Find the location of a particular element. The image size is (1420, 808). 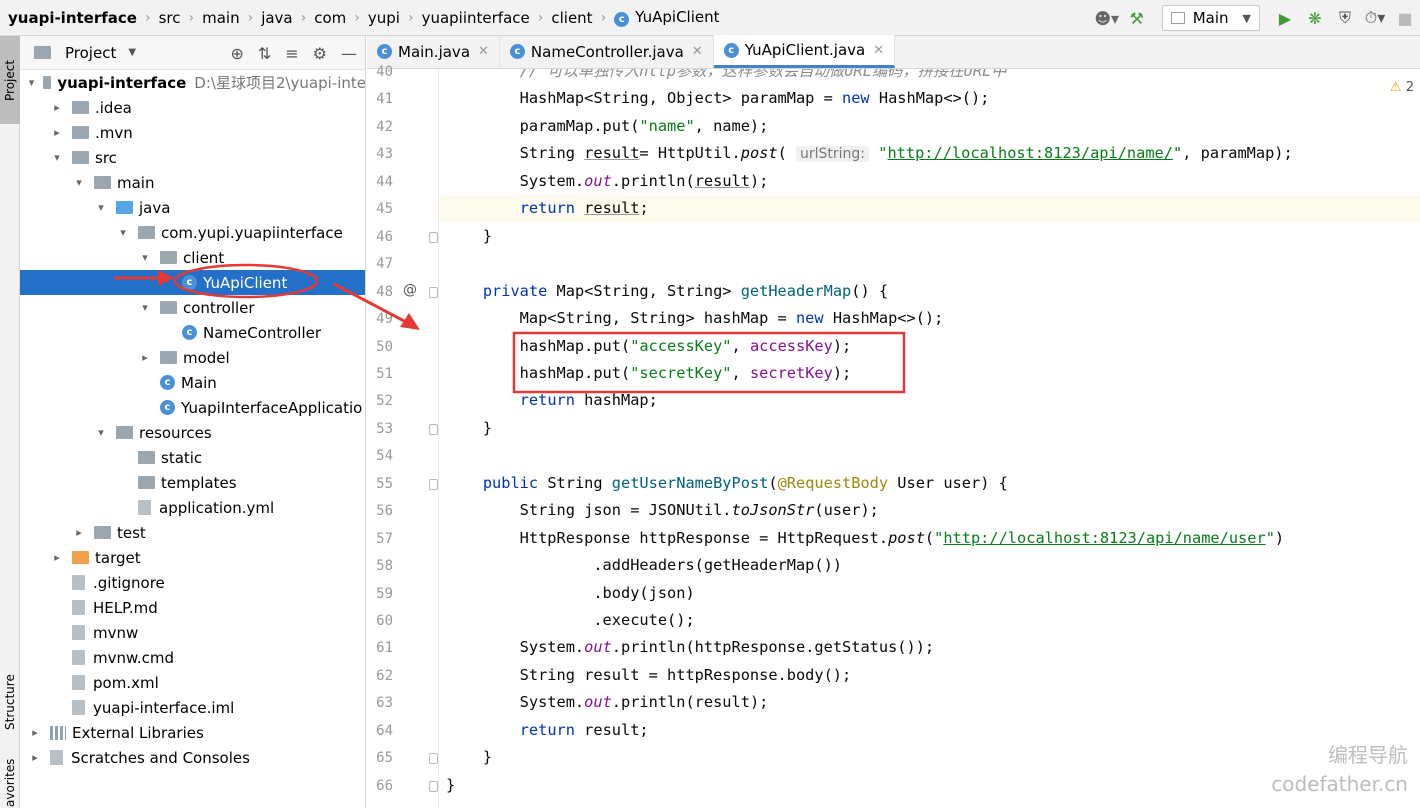

highlight-ellipse is located at coordinates (246, 281).